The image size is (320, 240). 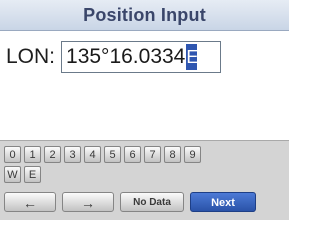 I want to click on longitude-value: 135°16.0334, so click(x=126, y=56).